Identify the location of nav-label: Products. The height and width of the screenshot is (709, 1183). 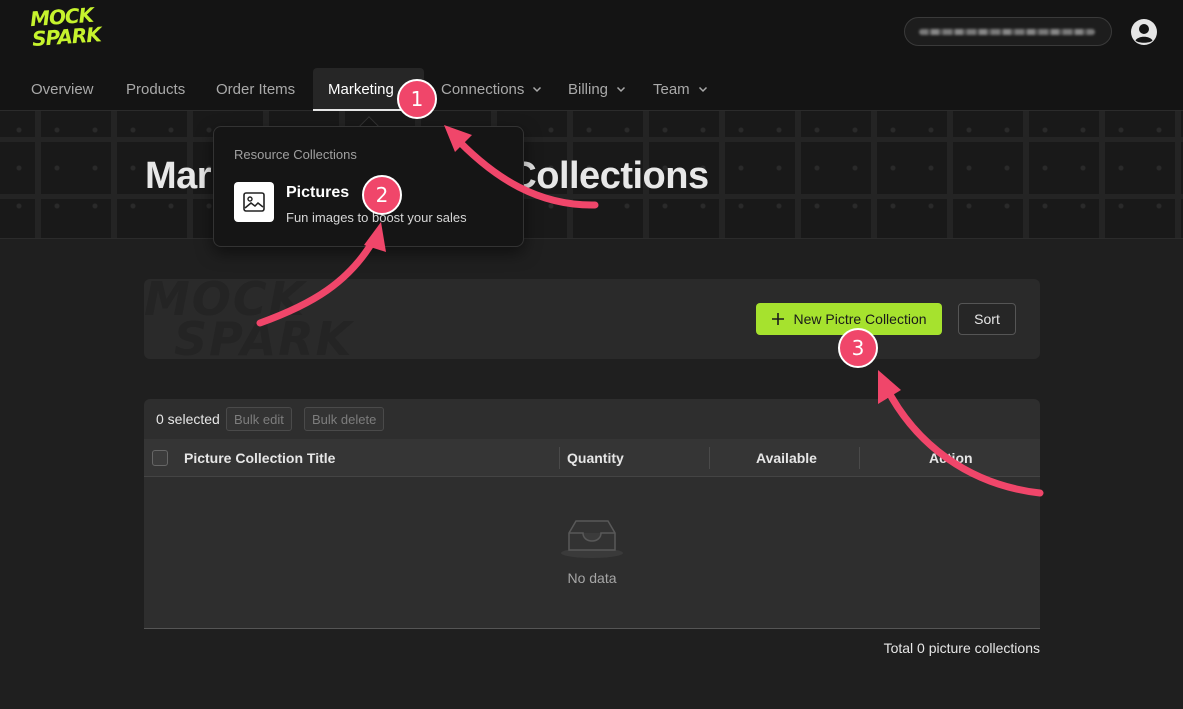
(156, 89).